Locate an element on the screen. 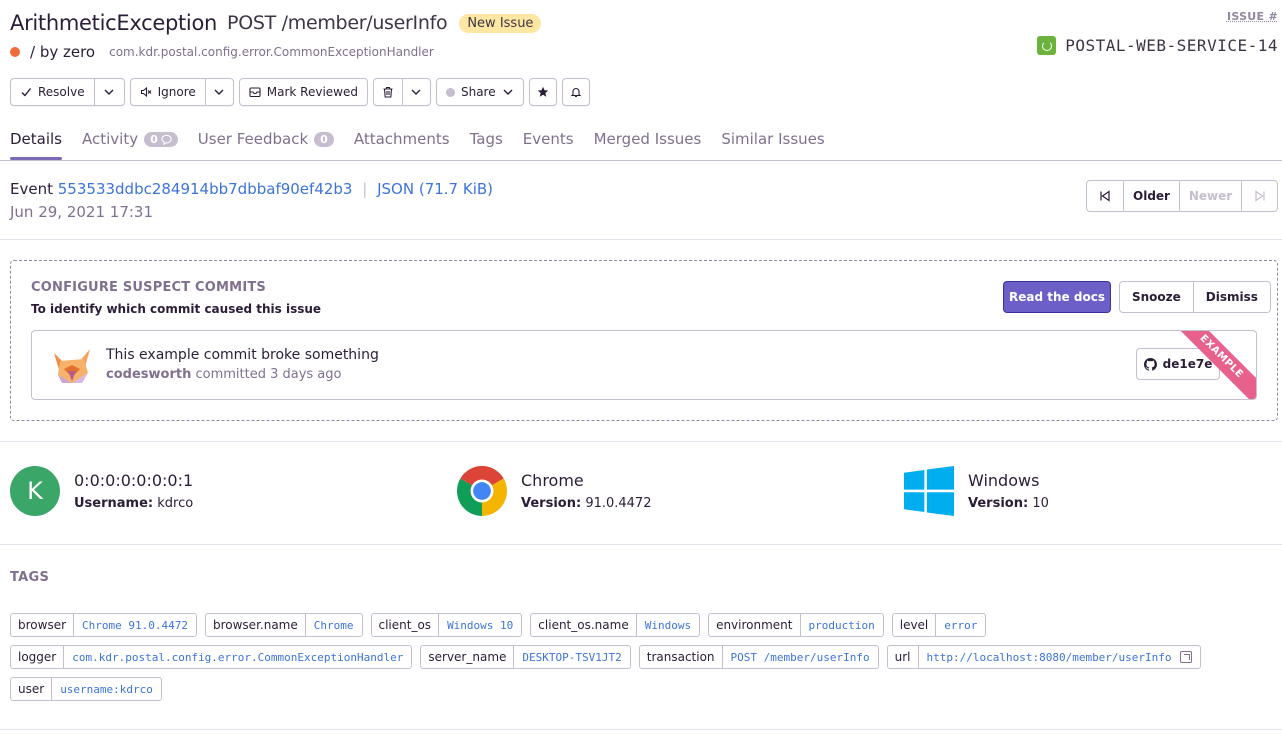  os-name: Windows is located at coordinates (1004, 480).